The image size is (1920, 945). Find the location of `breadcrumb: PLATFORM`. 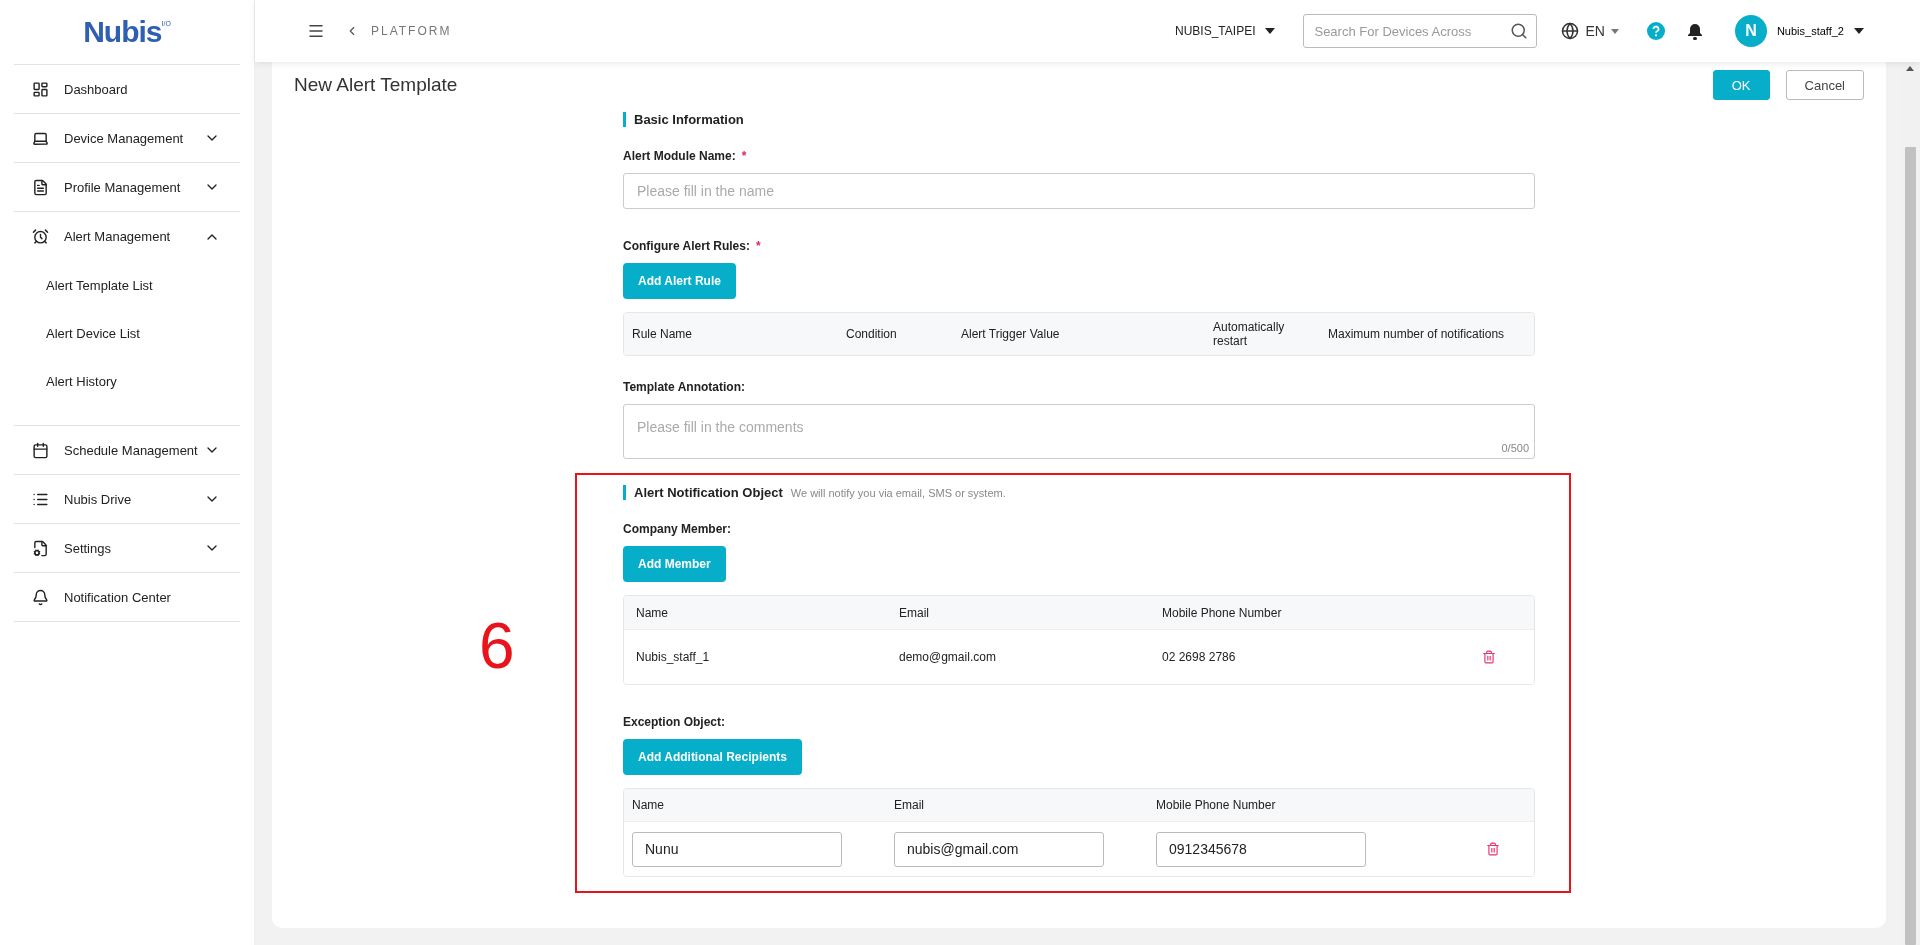

breadcrumb: PLATFORM is located at coordinates (411, 31).